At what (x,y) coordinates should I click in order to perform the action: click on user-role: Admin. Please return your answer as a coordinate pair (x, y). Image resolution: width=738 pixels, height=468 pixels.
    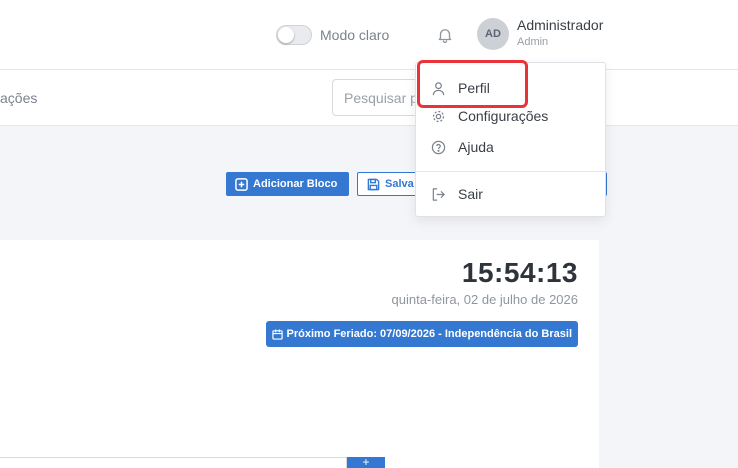
    Looking at the image, I should click on (533, 42).